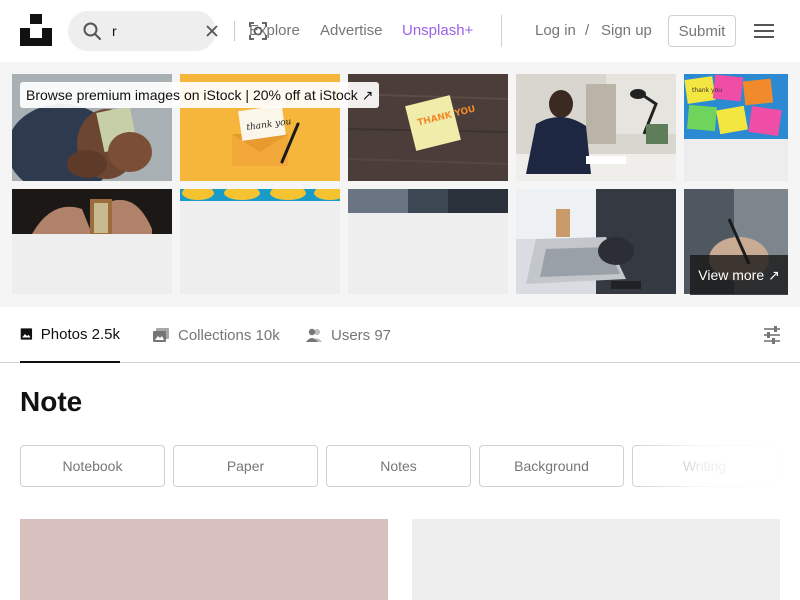  Describe the element at coordinates (92, 466) in the screenshot. I see `related-search-notebook: Notebook` at that location.